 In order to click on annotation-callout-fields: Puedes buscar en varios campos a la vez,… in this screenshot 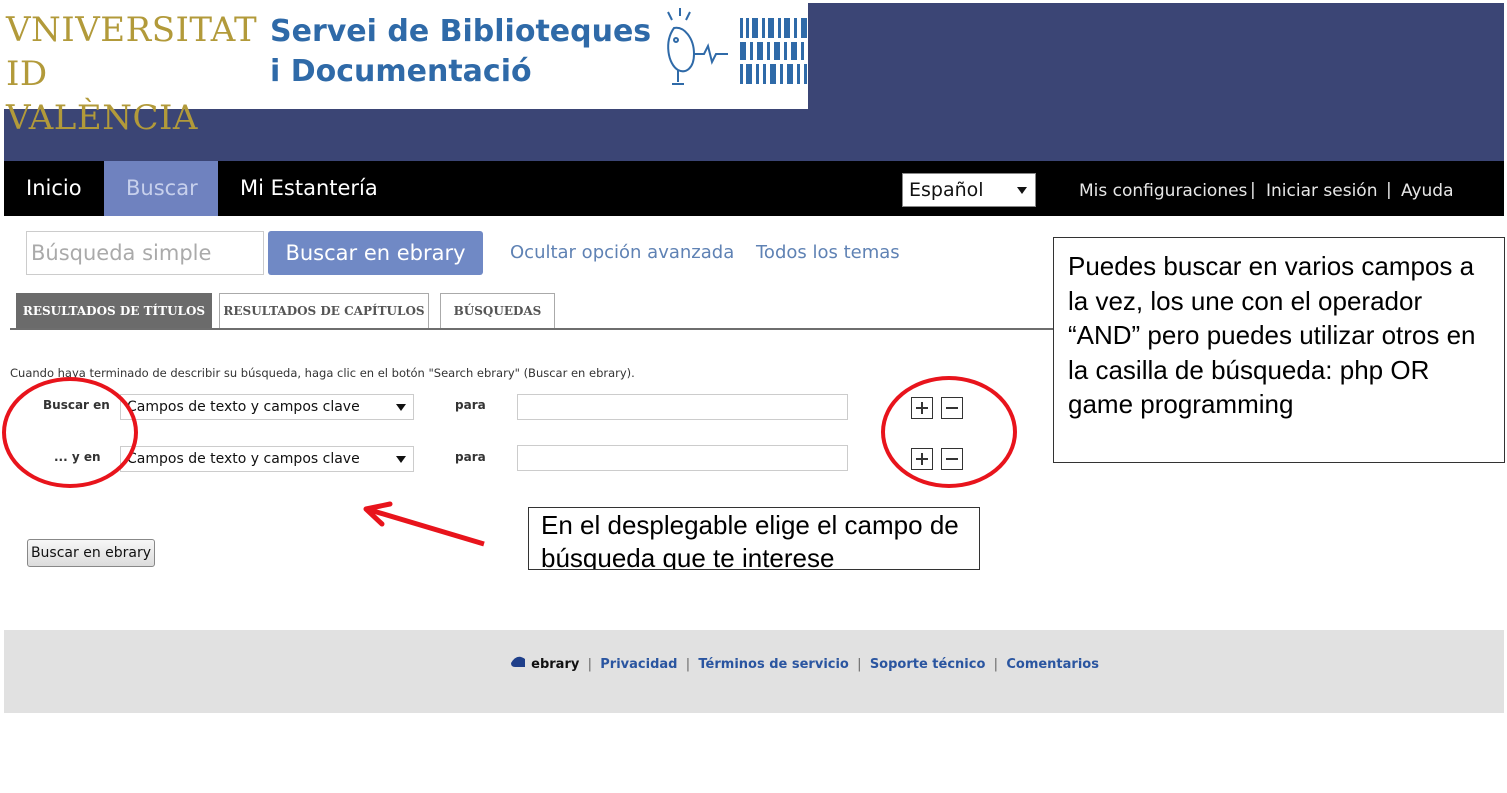, I will do `click(1279, 350)`.